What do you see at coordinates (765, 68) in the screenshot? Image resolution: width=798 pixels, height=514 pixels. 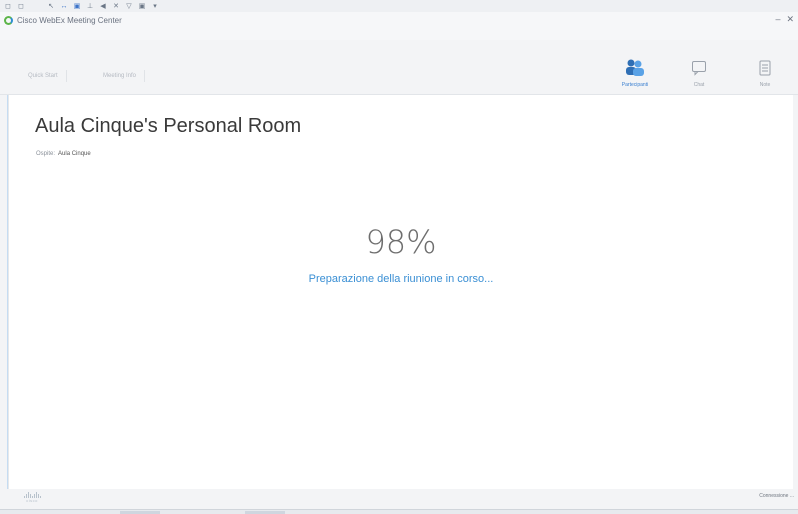 I see `notes-icon` at bounding box center [765, 68].